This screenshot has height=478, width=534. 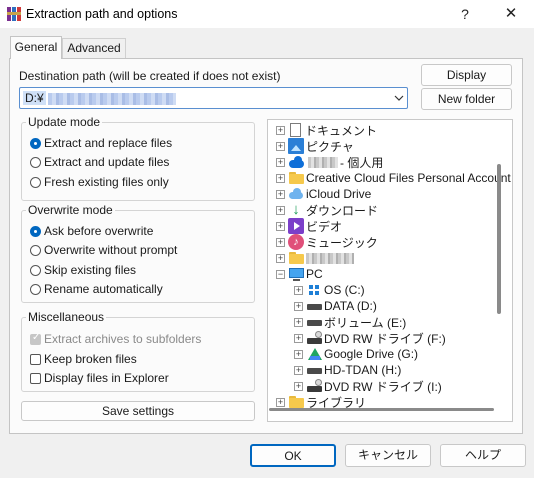 I want to click on download-icon: ↓, so click(x=296, y=209).